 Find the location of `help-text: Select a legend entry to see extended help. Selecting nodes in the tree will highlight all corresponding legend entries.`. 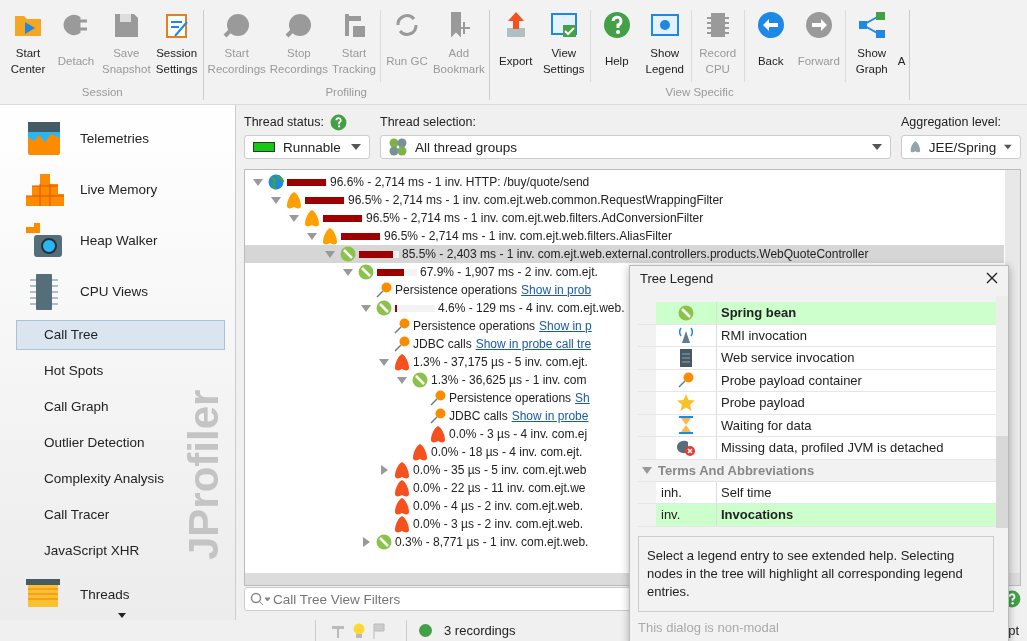

help-text: Select a legend entry to see extended help. Selecting nodes in the tree will highlight all corresponding legend entries. is located at coordinates (816, 574).